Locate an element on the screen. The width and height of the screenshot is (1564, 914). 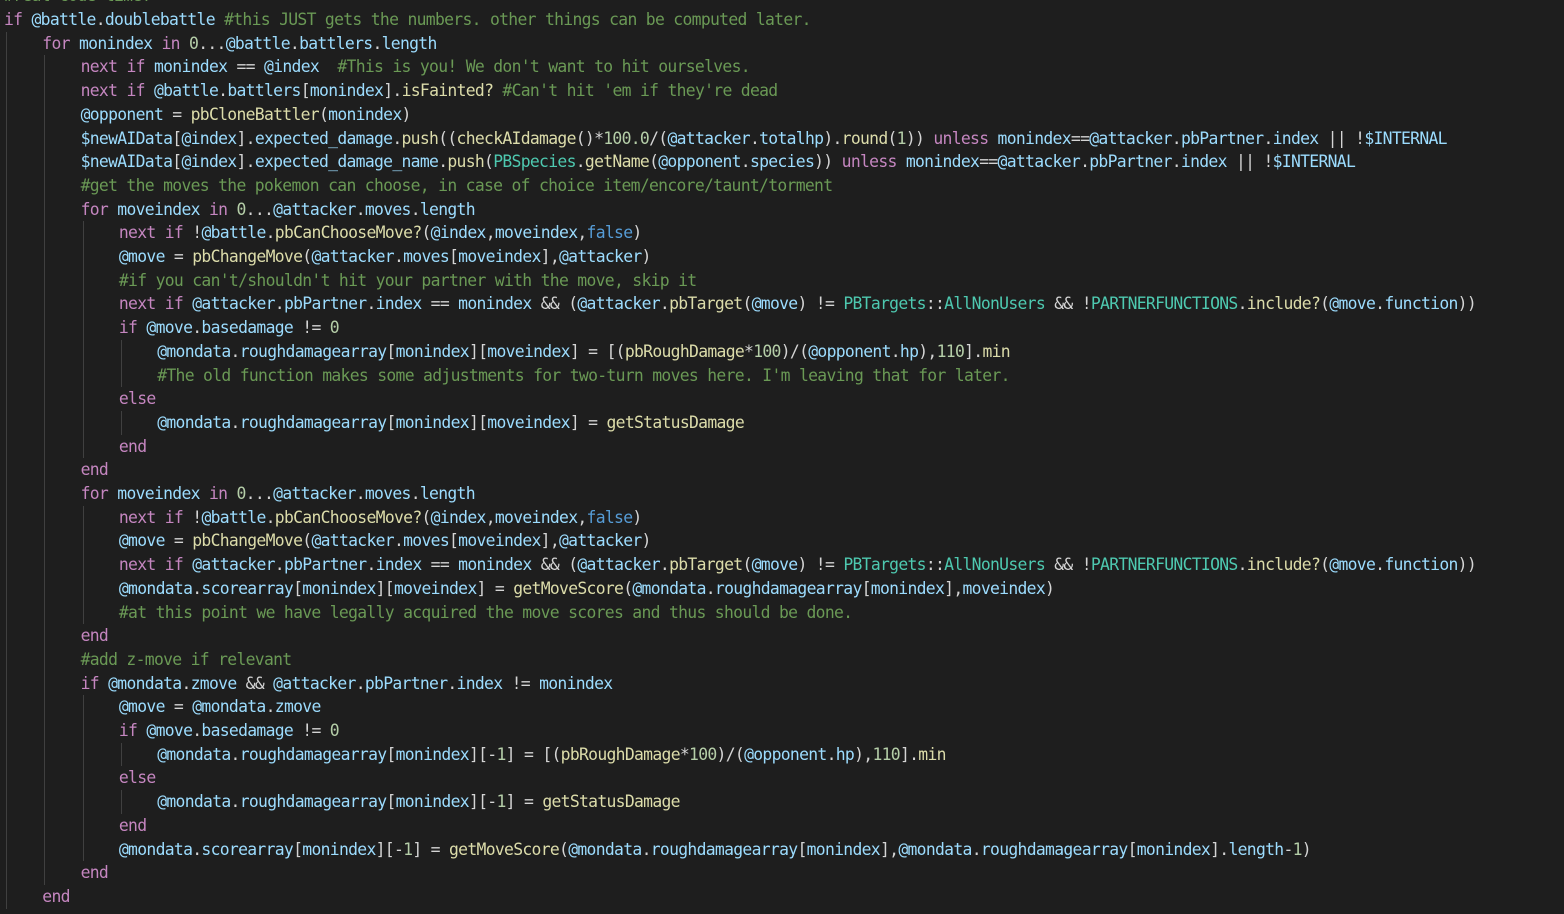
code-token: ]. is located at coordinates (973, 351).